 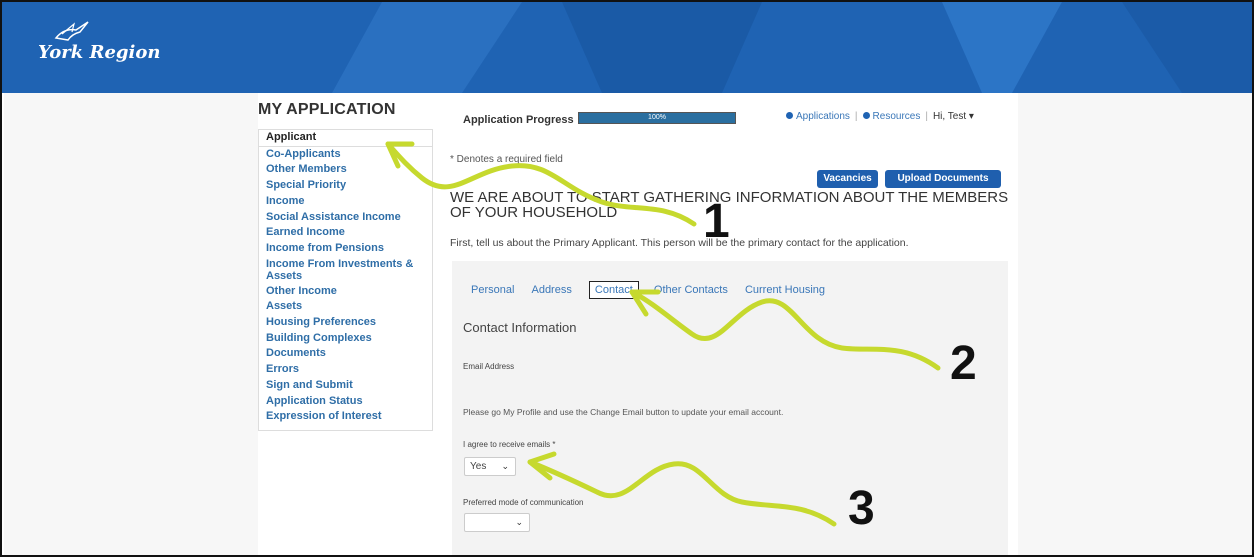 I want to click on sidebar-item-income: Income, so click(x=345, y=202).